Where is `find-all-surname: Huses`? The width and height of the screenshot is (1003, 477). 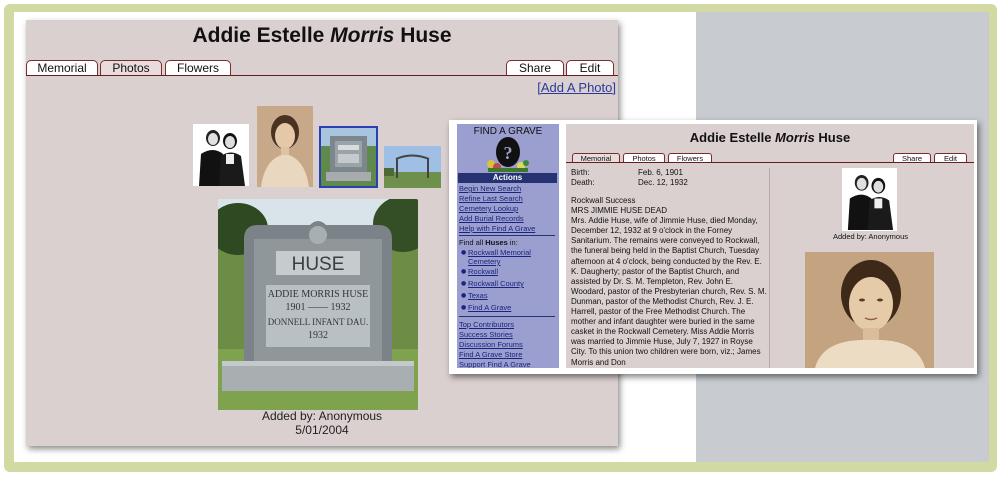
find-all-surname: Huses is located at coordinates (496, 242).